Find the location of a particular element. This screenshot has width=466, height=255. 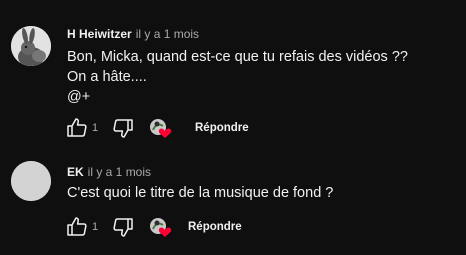

comment-line: @+ is located at coordinates (79, 97).